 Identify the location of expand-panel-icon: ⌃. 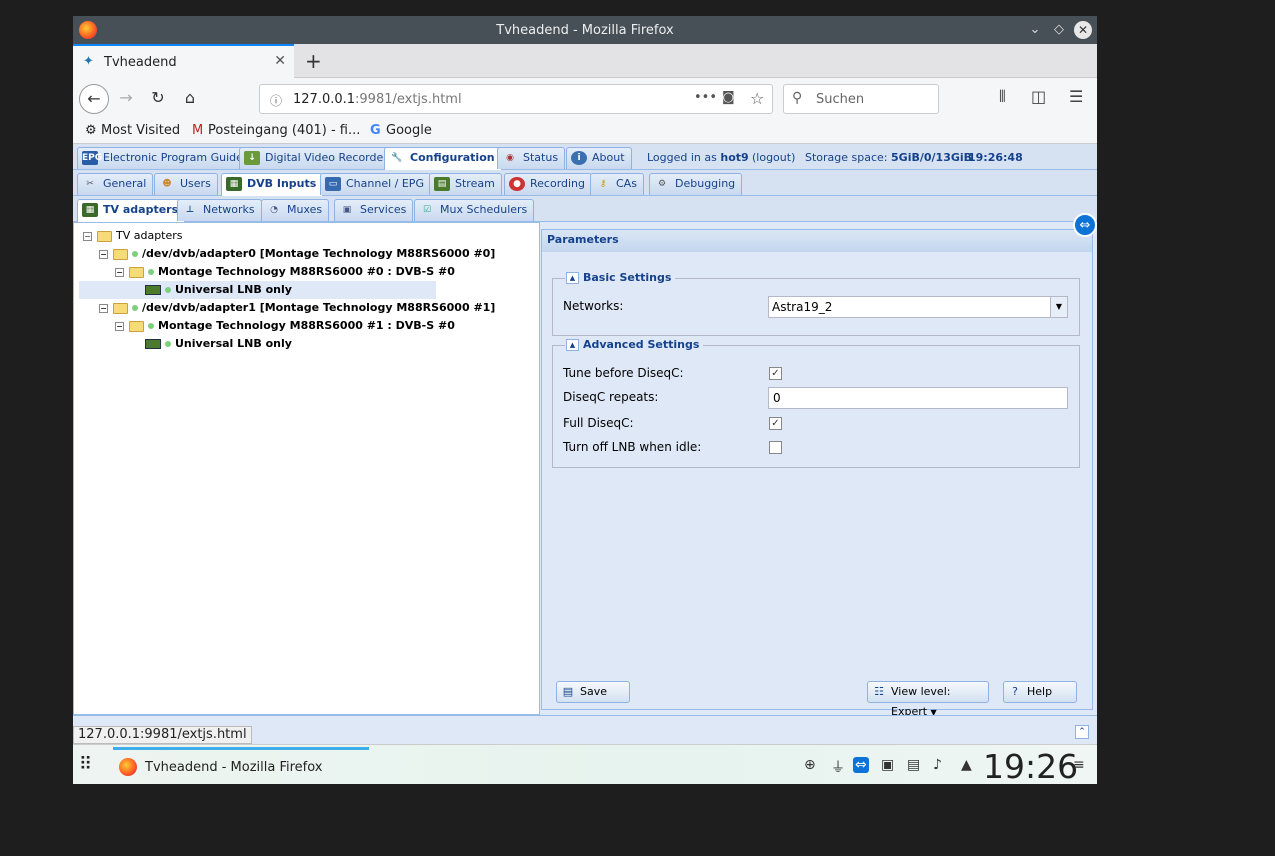
(1082, 732).